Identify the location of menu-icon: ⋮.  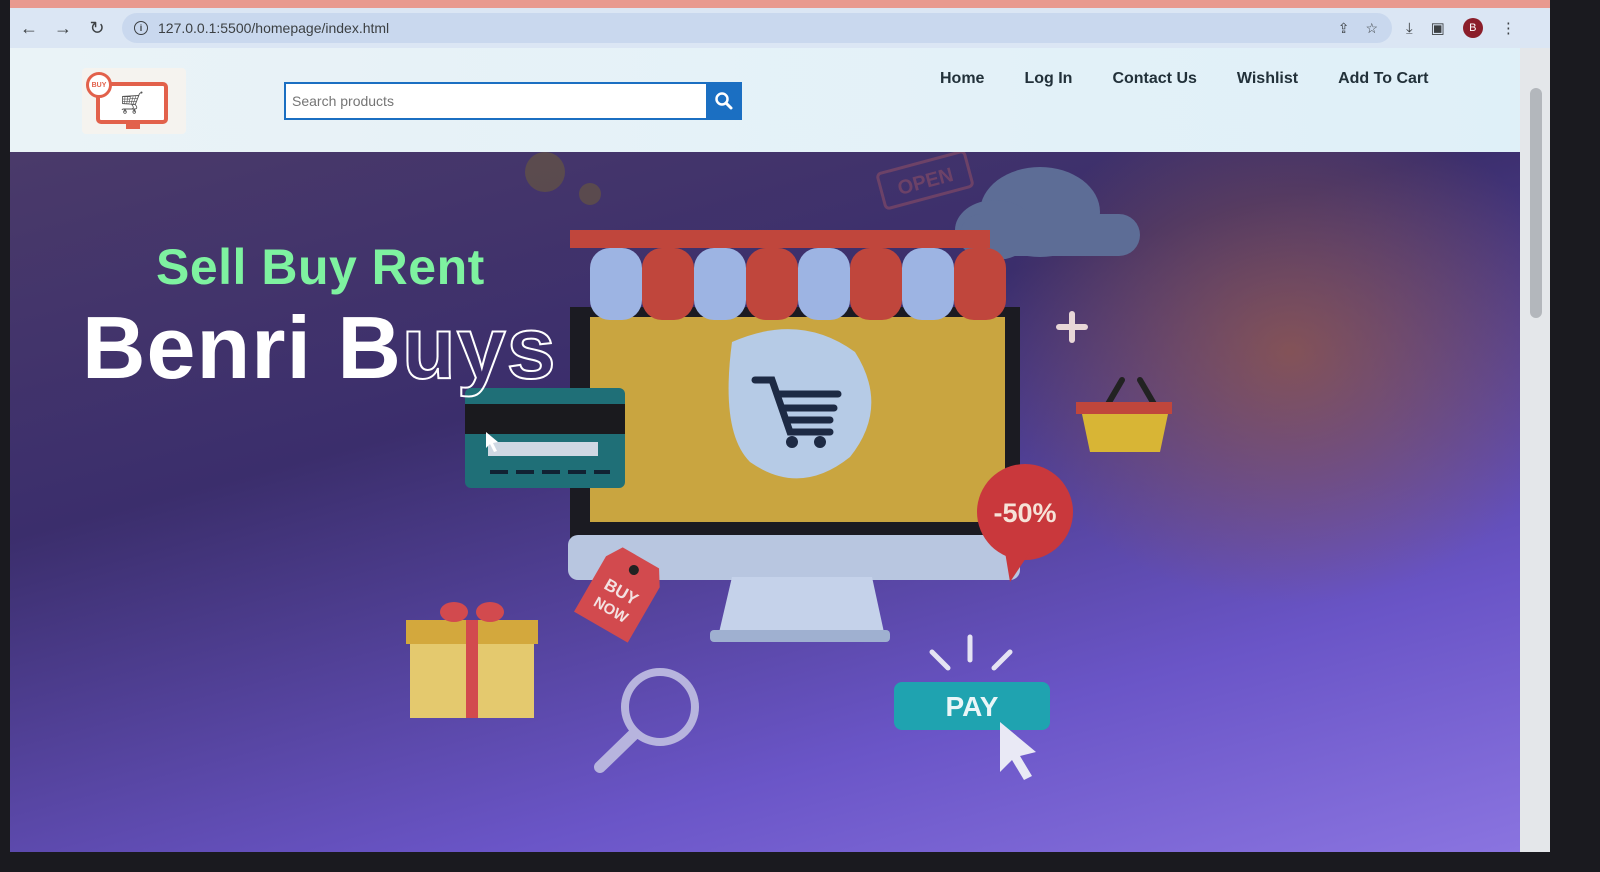
(1508, 28).